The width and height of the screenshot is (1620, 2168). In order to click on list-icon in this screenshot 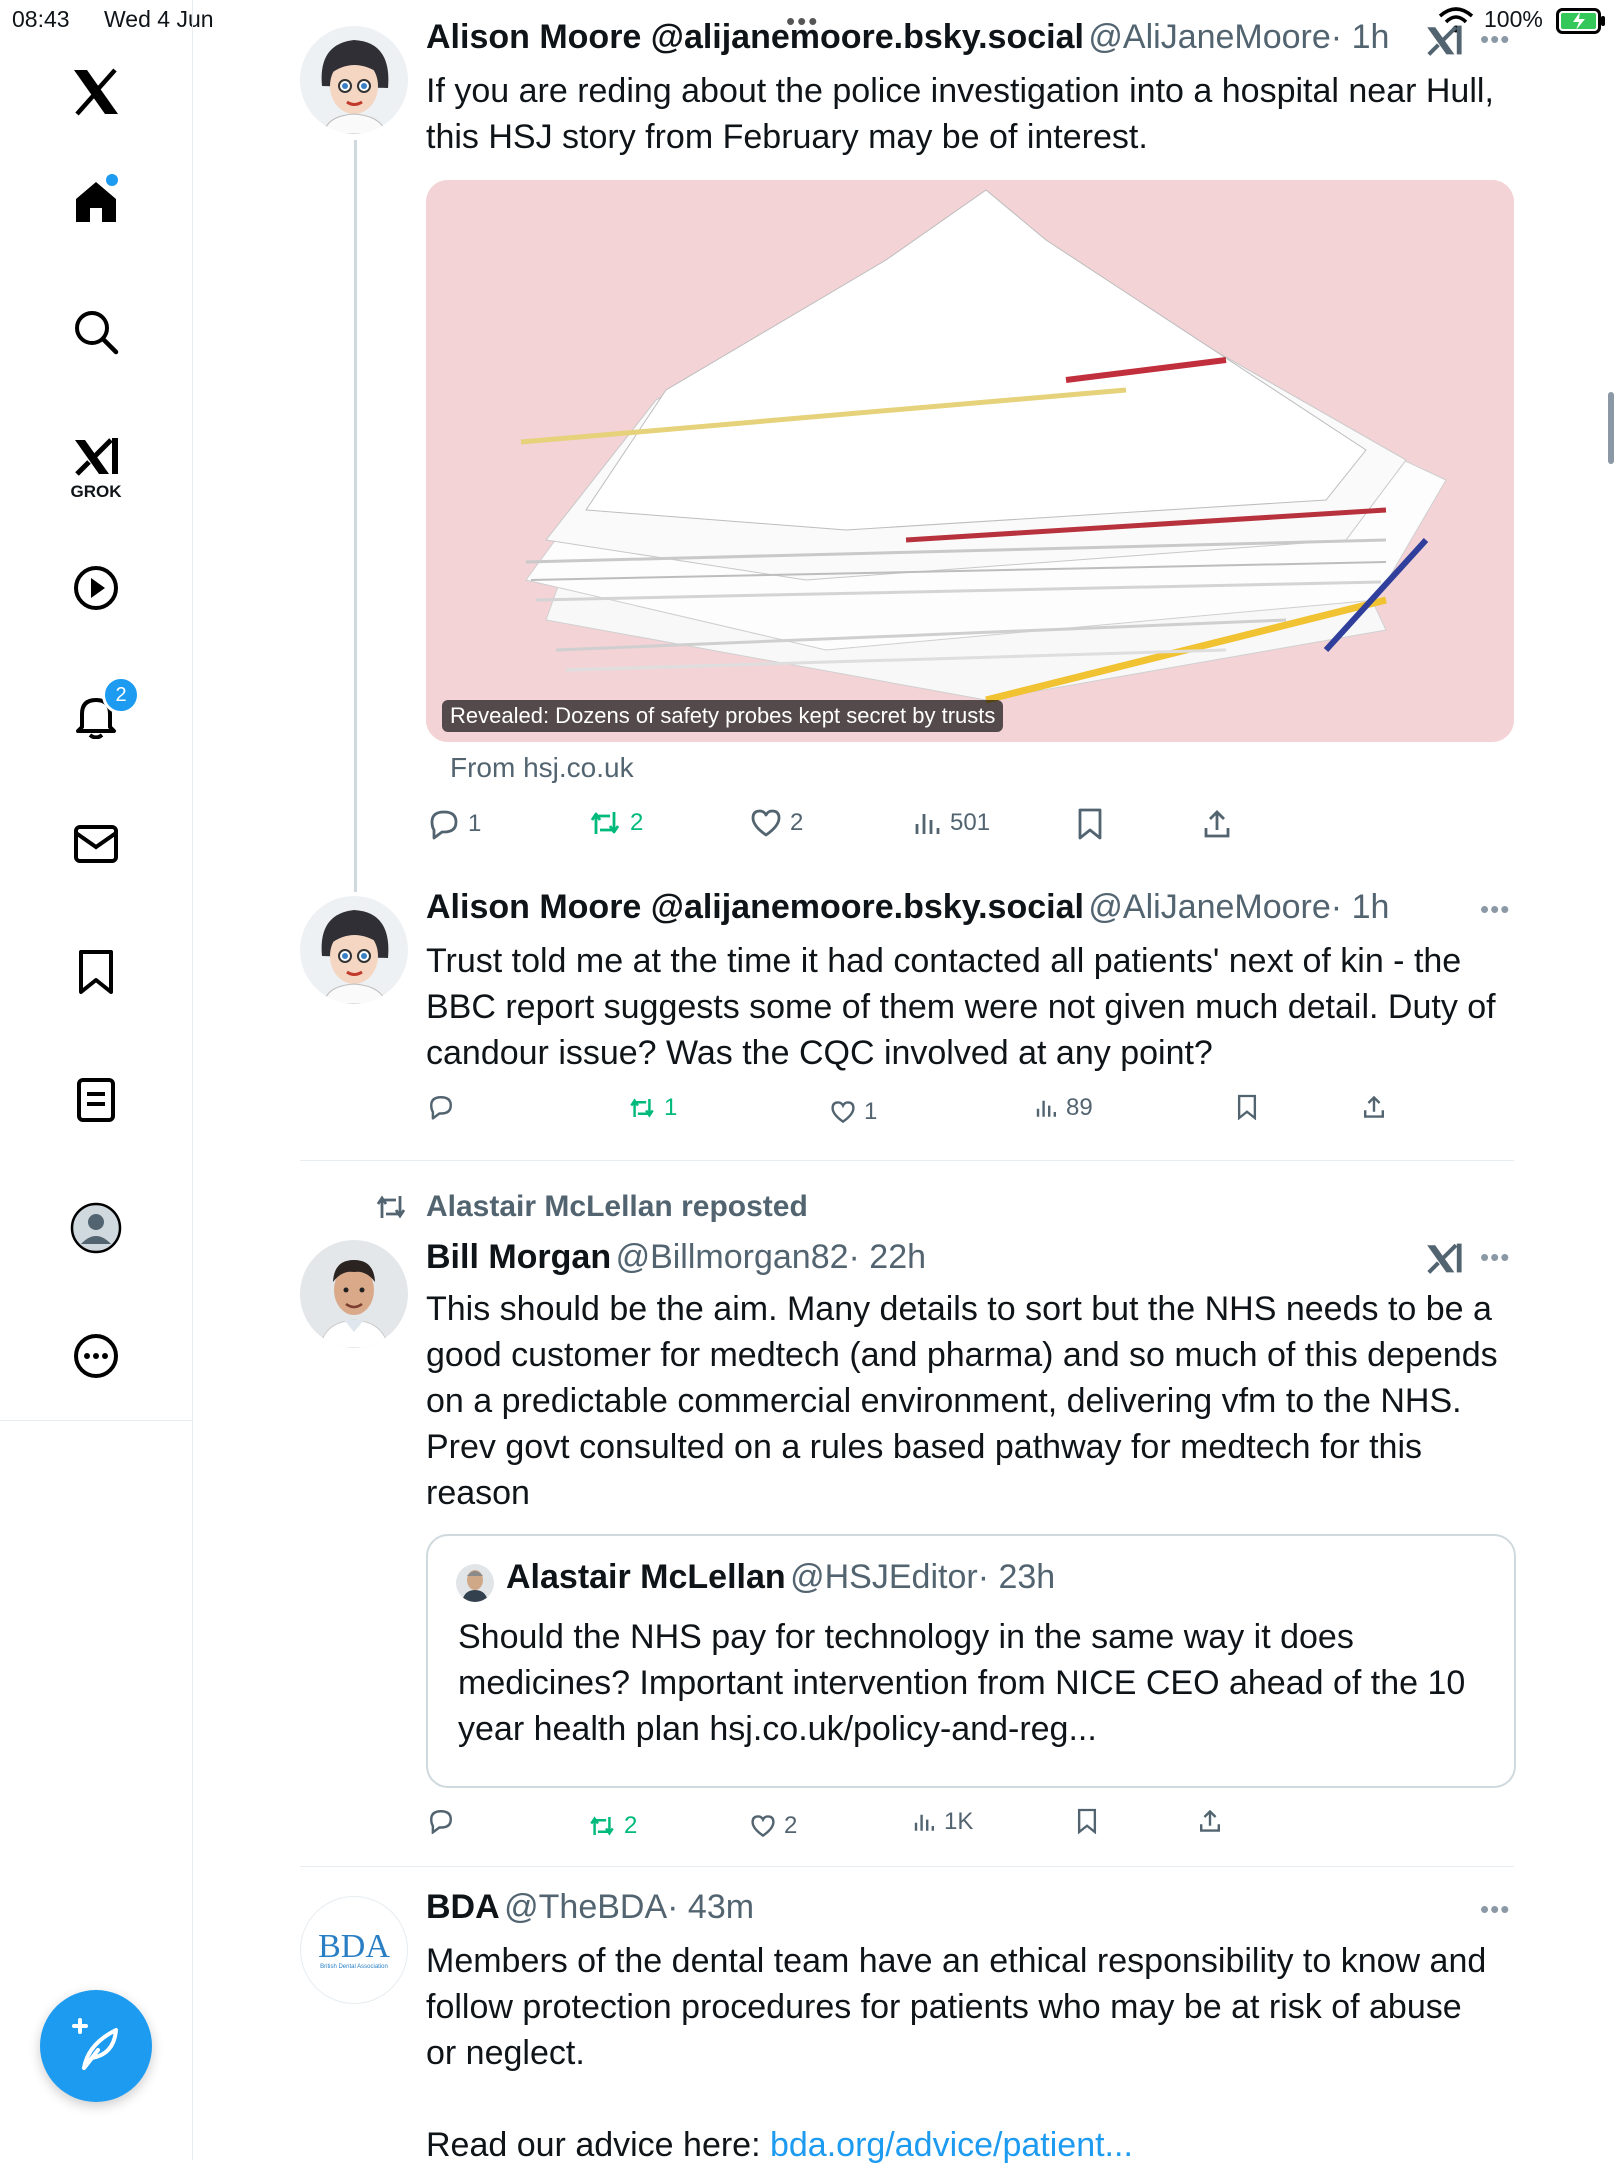, I will do `click(96, 1100)`.